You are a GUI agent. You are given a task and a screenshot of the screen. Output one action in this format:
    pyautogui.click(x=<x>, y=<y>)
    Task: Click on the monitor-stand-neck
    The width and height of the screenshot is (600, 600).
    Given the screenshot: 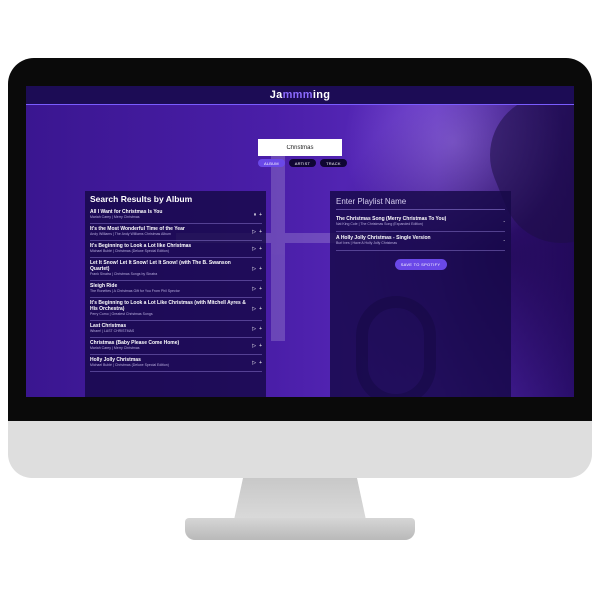 What is the action you would take?
    pyautogui.click(x=300, y=499)
    